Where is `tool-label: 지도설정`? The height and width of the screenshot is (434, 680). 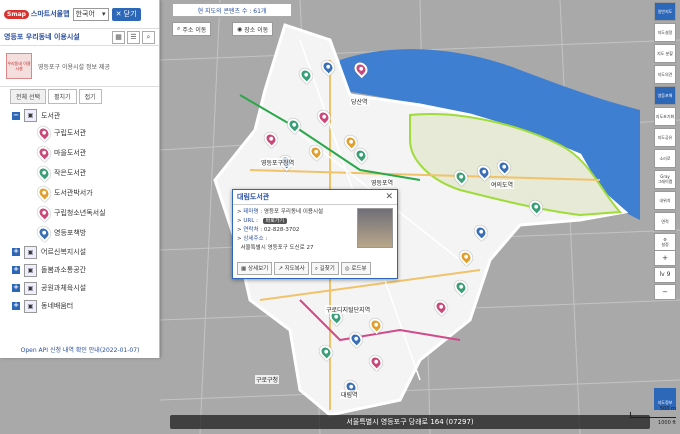
tool-label: 지도설정 is located at coordinates (665, 32).